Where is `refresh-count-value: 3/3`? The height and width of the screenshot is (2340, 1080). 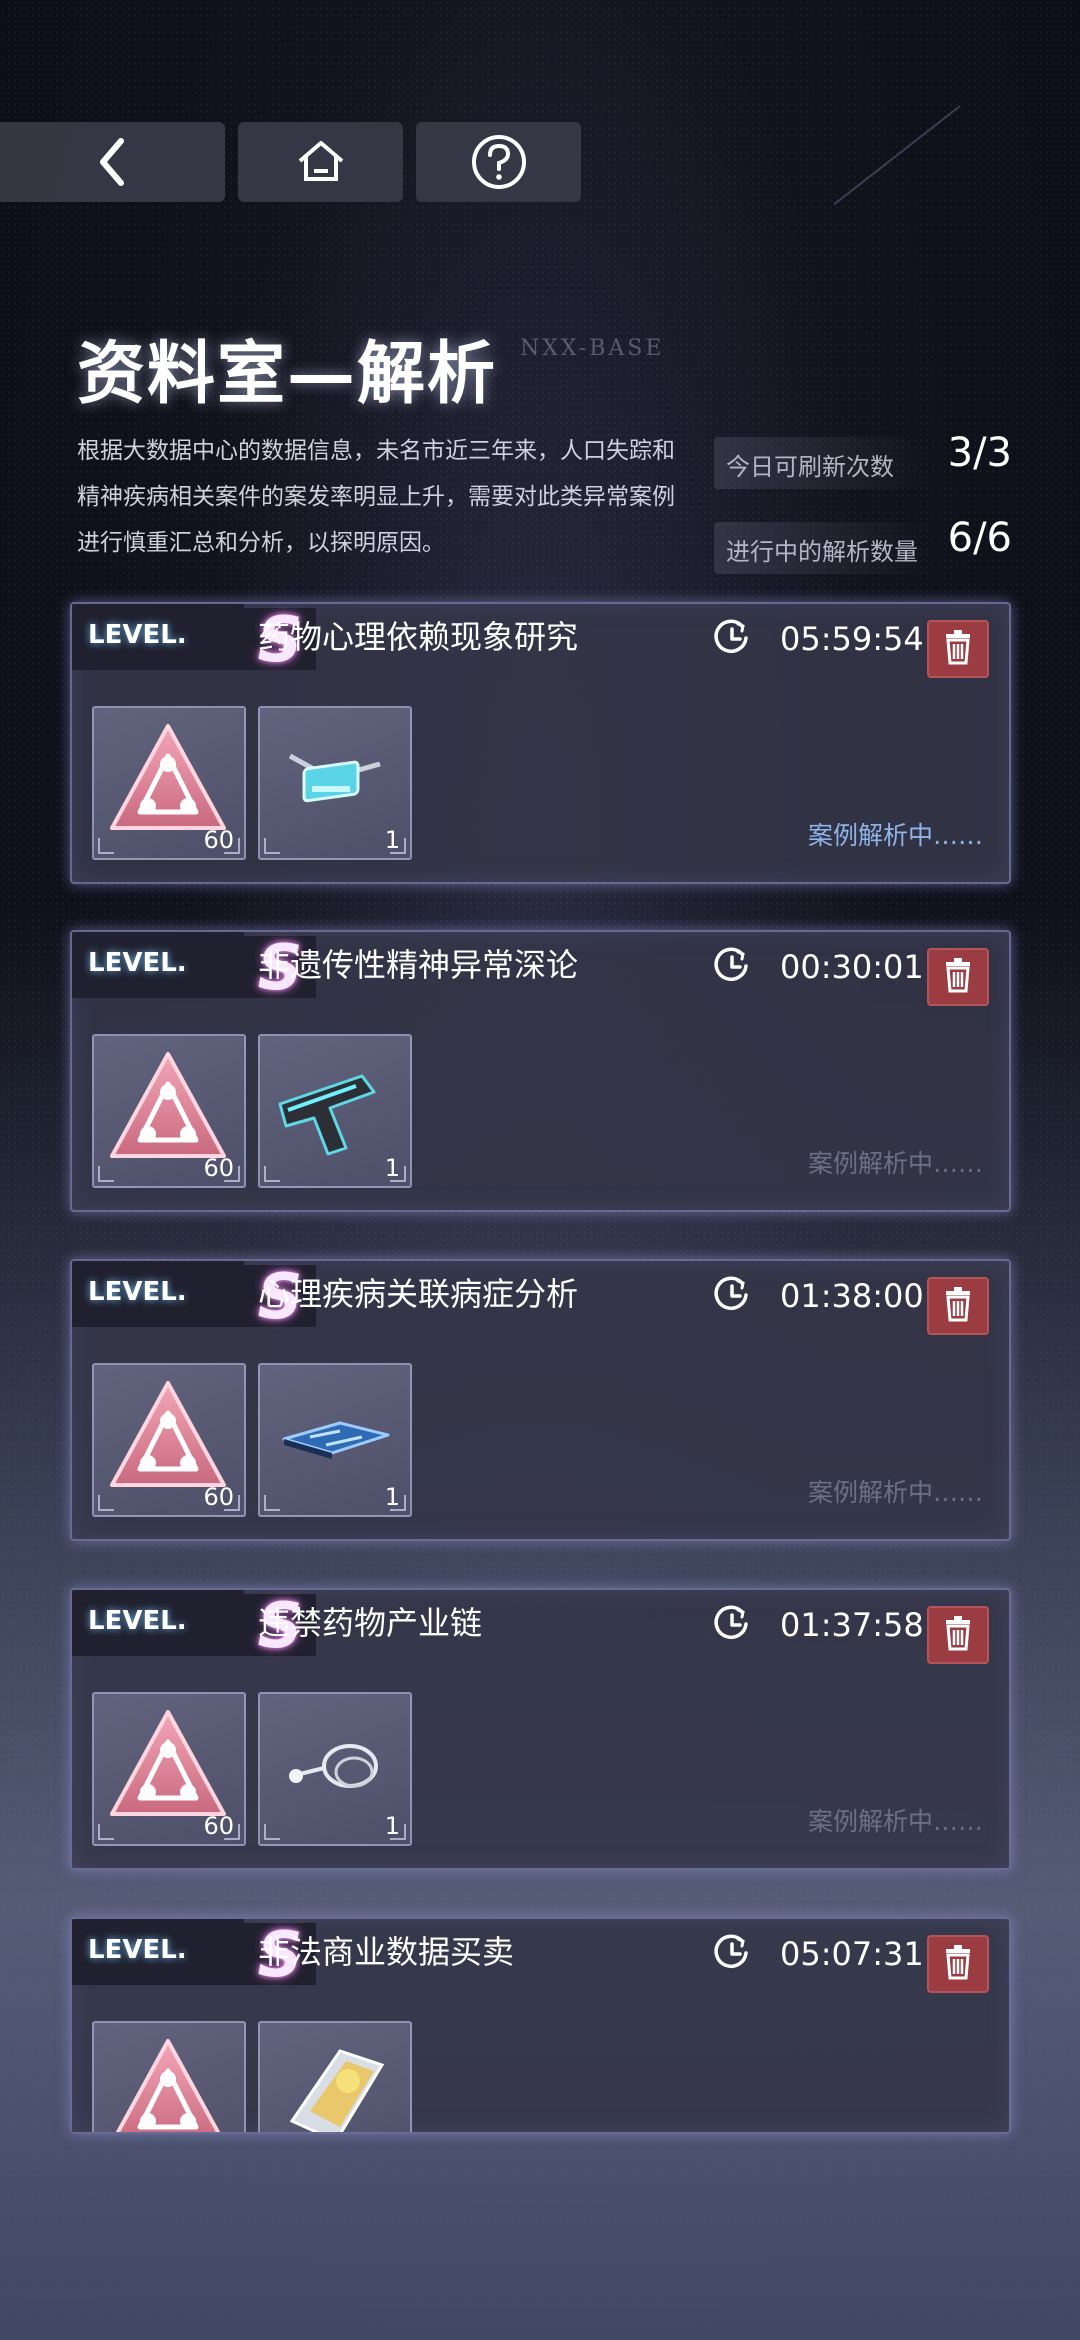
refresh-count-value: 3/3 is located at coordinates (979, 453).